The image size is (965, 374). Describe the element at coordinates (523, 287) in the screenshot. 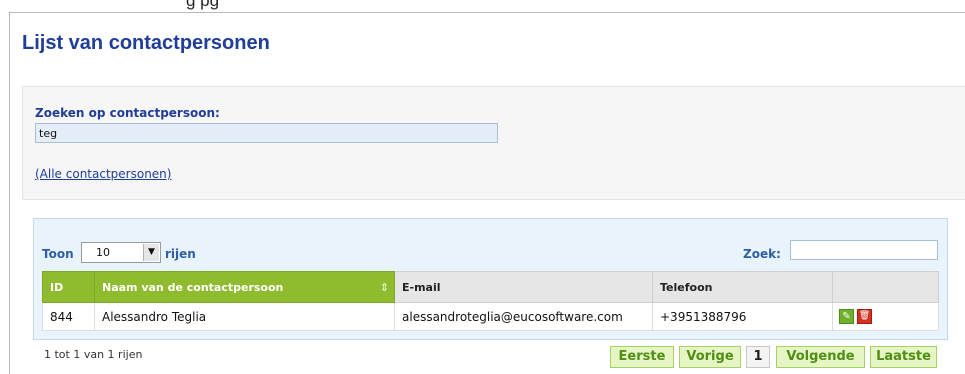

I see `column-header-email: E-mail` at that location.